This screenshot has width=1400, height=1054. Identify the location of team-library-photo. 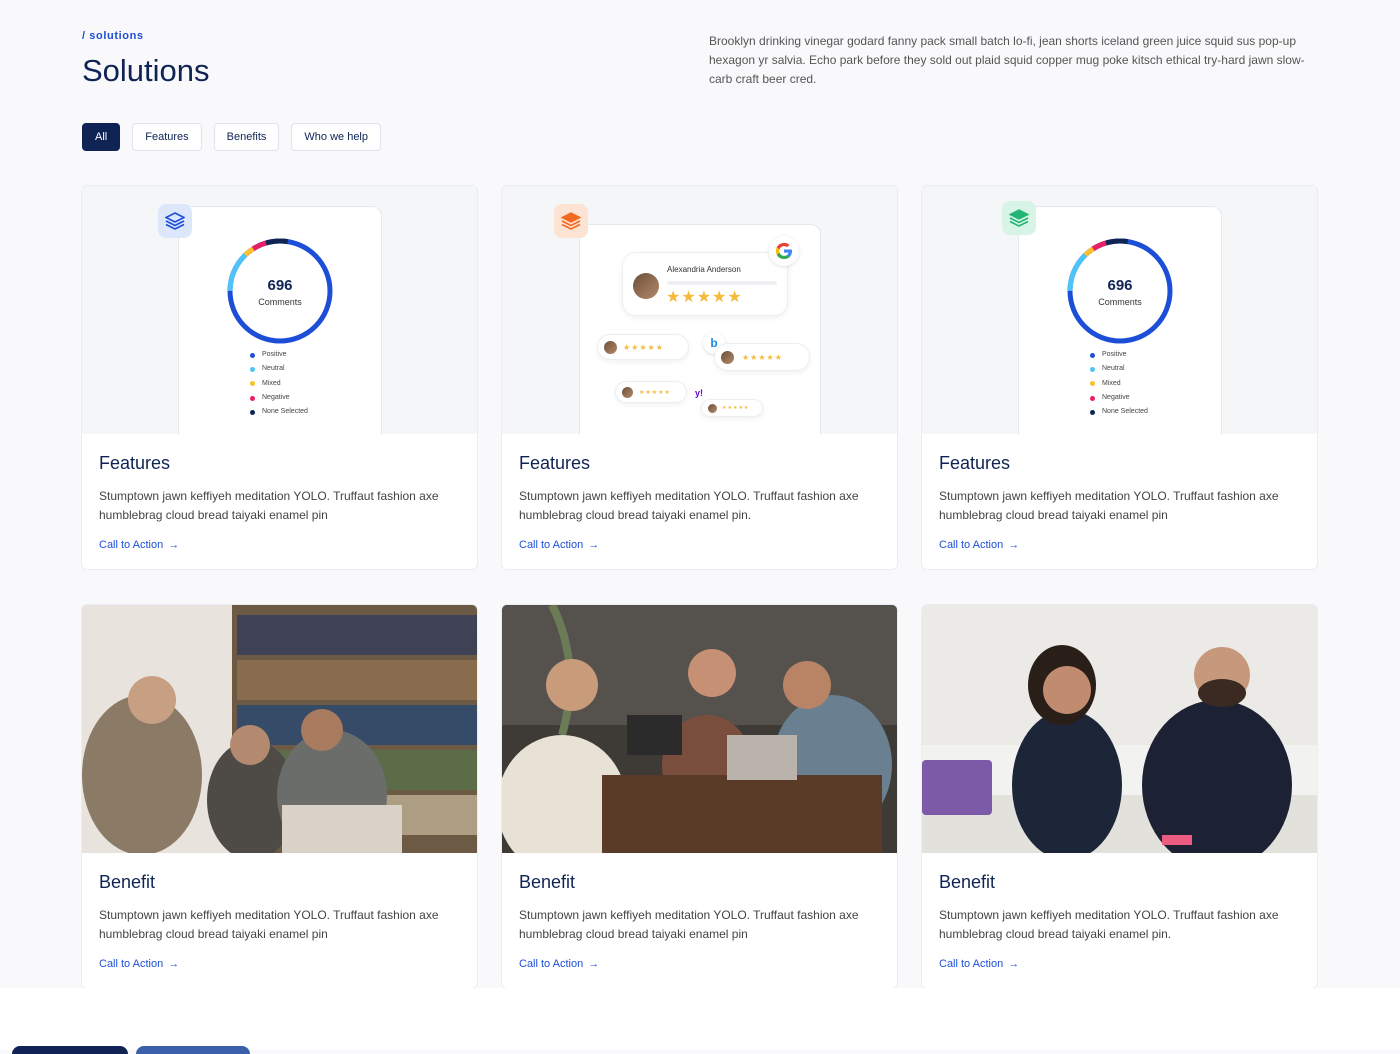
(279, 729).